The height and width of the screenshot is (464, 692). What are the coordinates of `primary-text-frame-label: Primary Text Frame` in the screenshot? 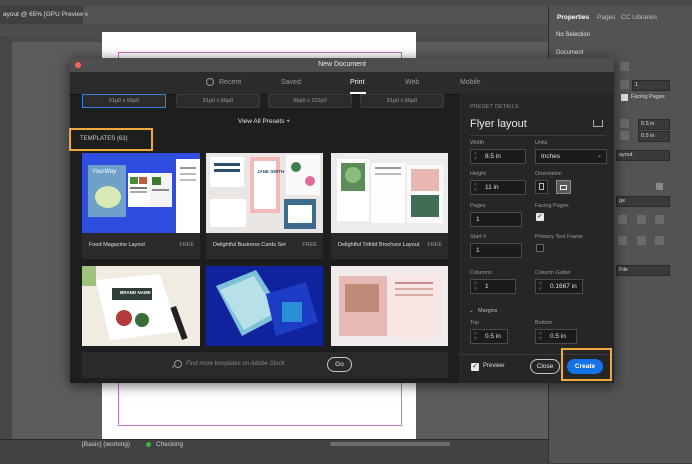 It's located at (559, 237).